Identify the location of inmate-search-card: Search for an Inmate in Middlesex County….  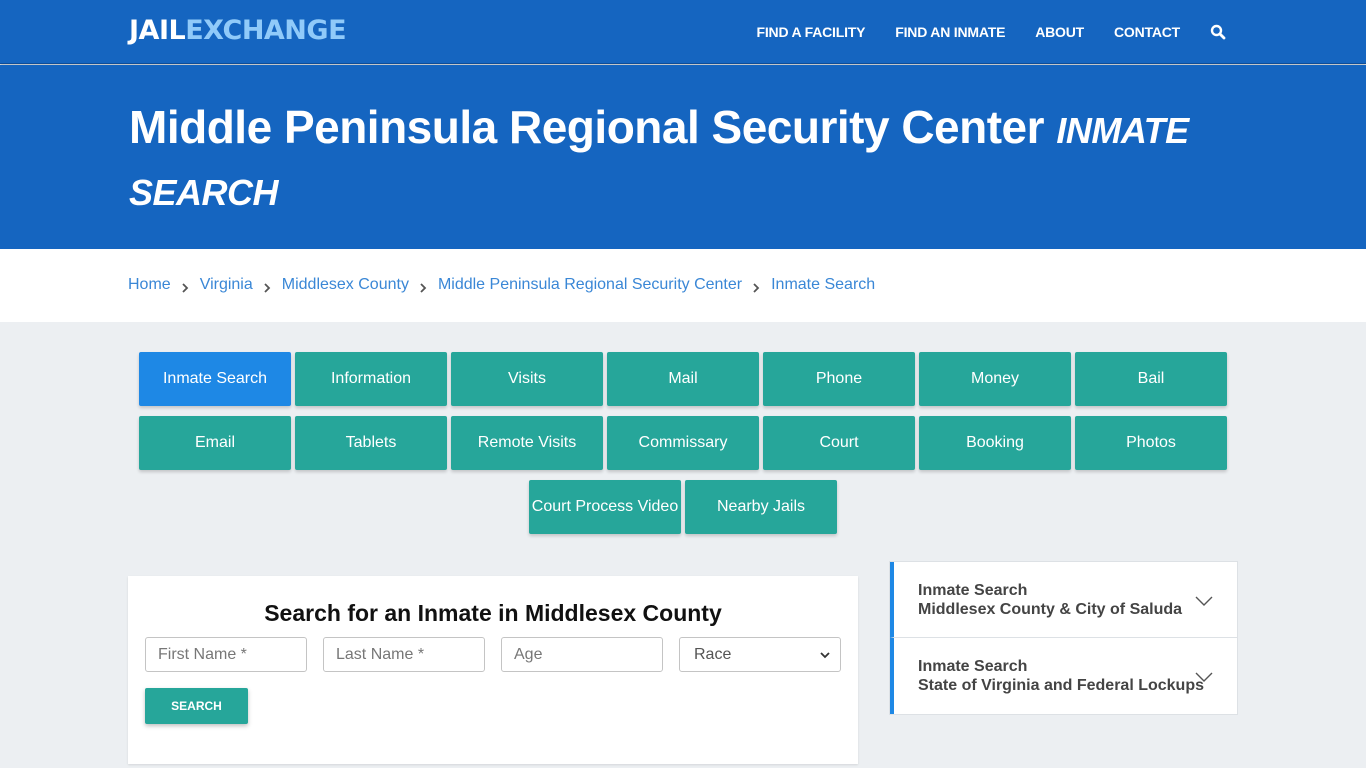
(493, 670).